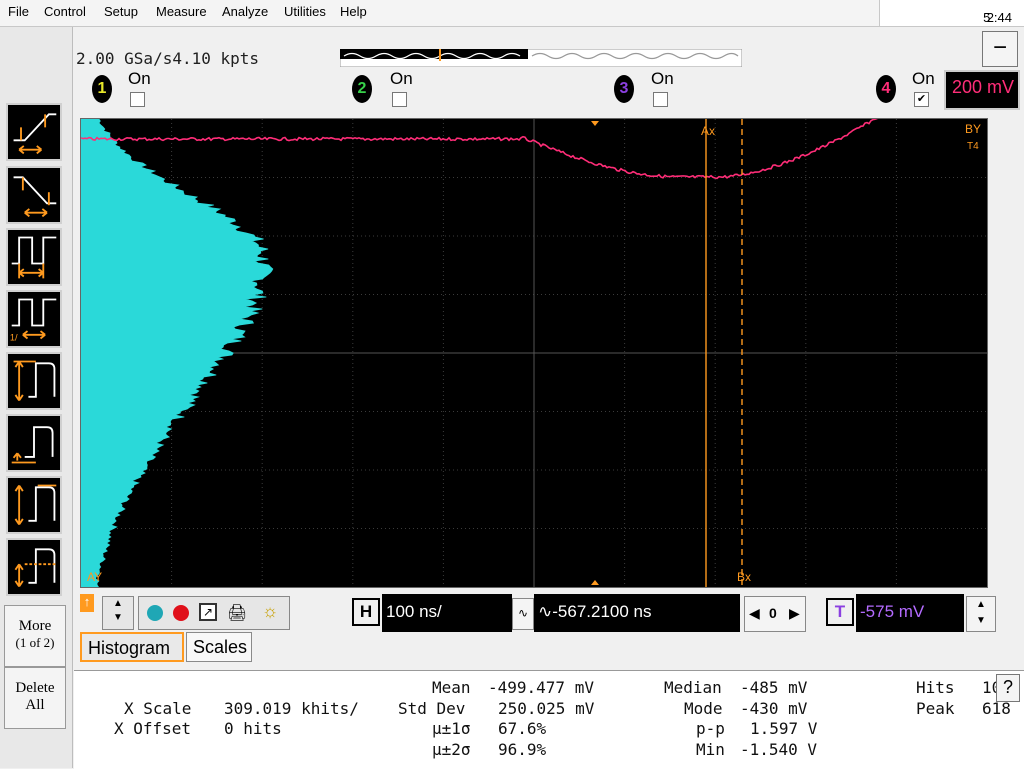 The image size is (1024, 769). Describe the element at coordinates (34, 443) in the screenshot. I see `base-measure-button` at that location.